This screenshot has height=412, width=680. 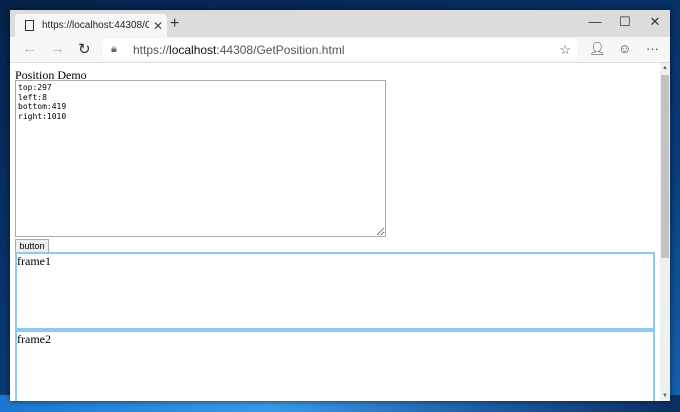 What do you see at coordinates (239, 49) in the screenshot?
I see `url-text: https://localhost:44308/GetPosition.html` at bounding box center [239, 49].